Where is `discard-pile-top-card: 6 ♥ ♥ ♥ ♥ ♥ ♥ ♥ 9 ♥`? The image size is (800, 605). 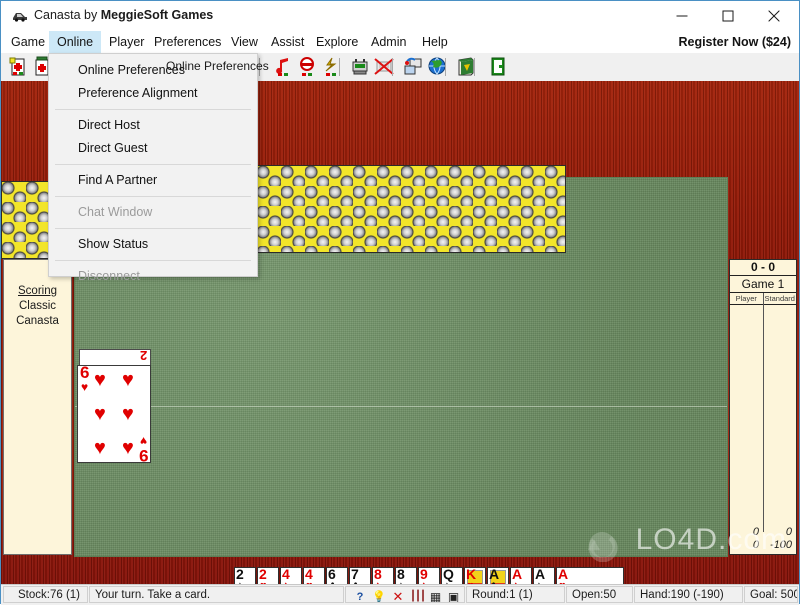
discard-pile-top-card: 6 ♥ ♥ ♥ ♥ ♥ ♥ ♥ 9 ♥ is located at coordinates (114, 414).